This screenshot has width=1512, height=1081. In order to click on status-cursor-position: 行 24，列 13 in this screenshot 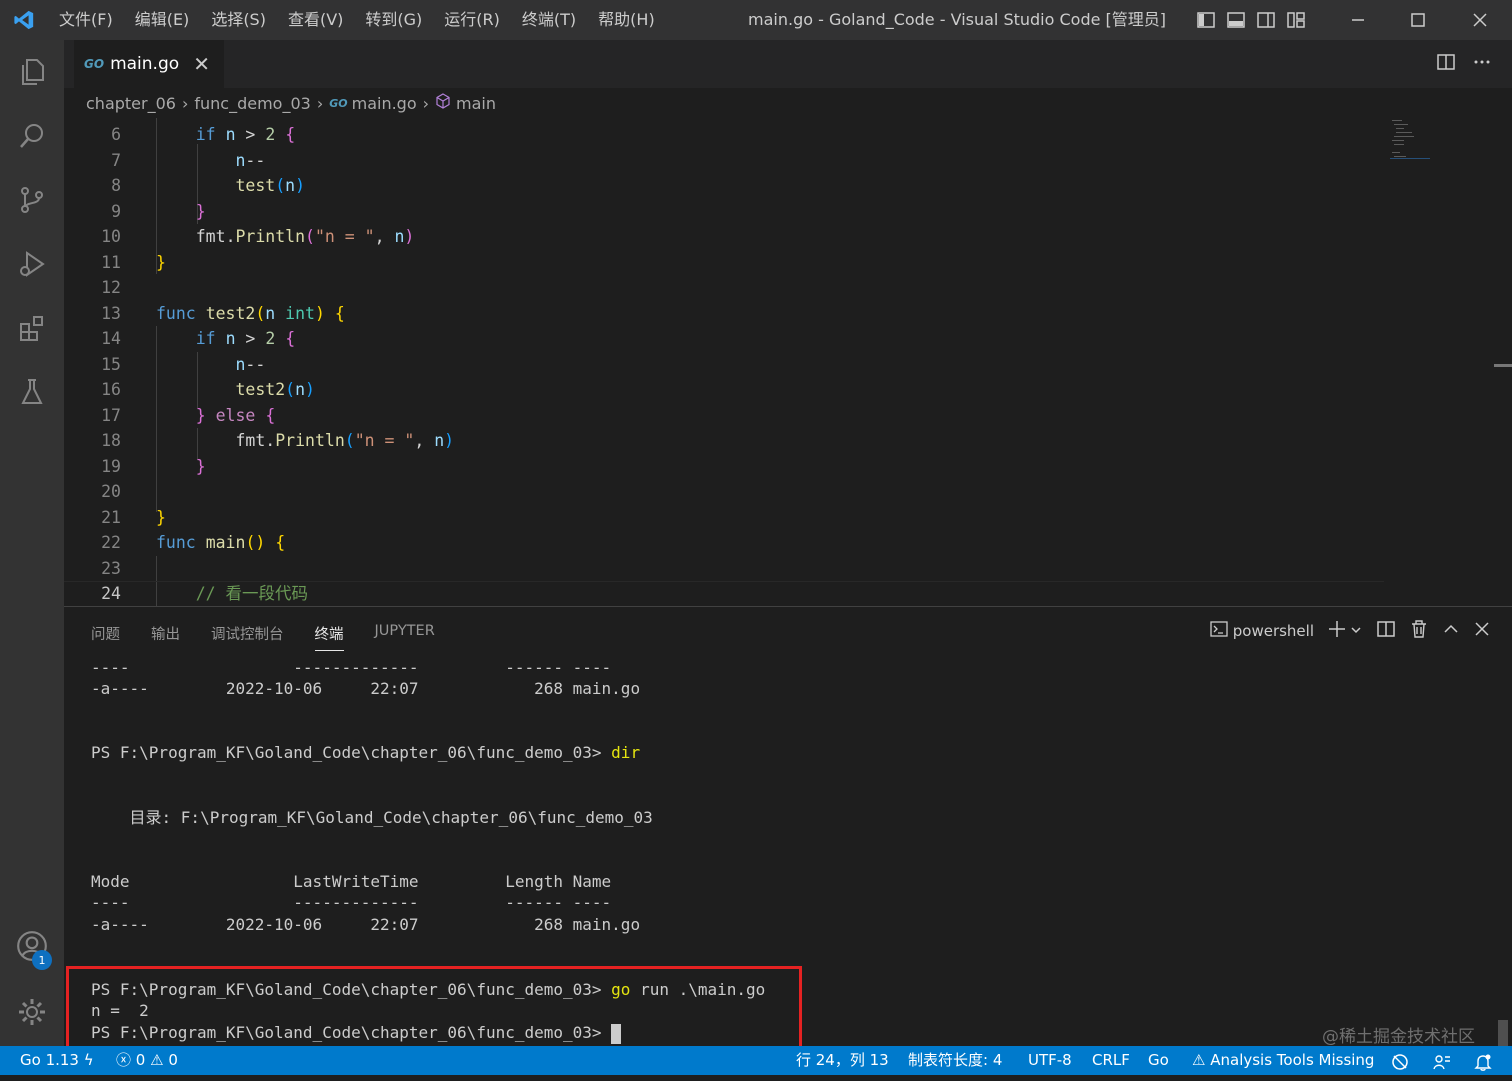, I will do `click(842, 1060)`.